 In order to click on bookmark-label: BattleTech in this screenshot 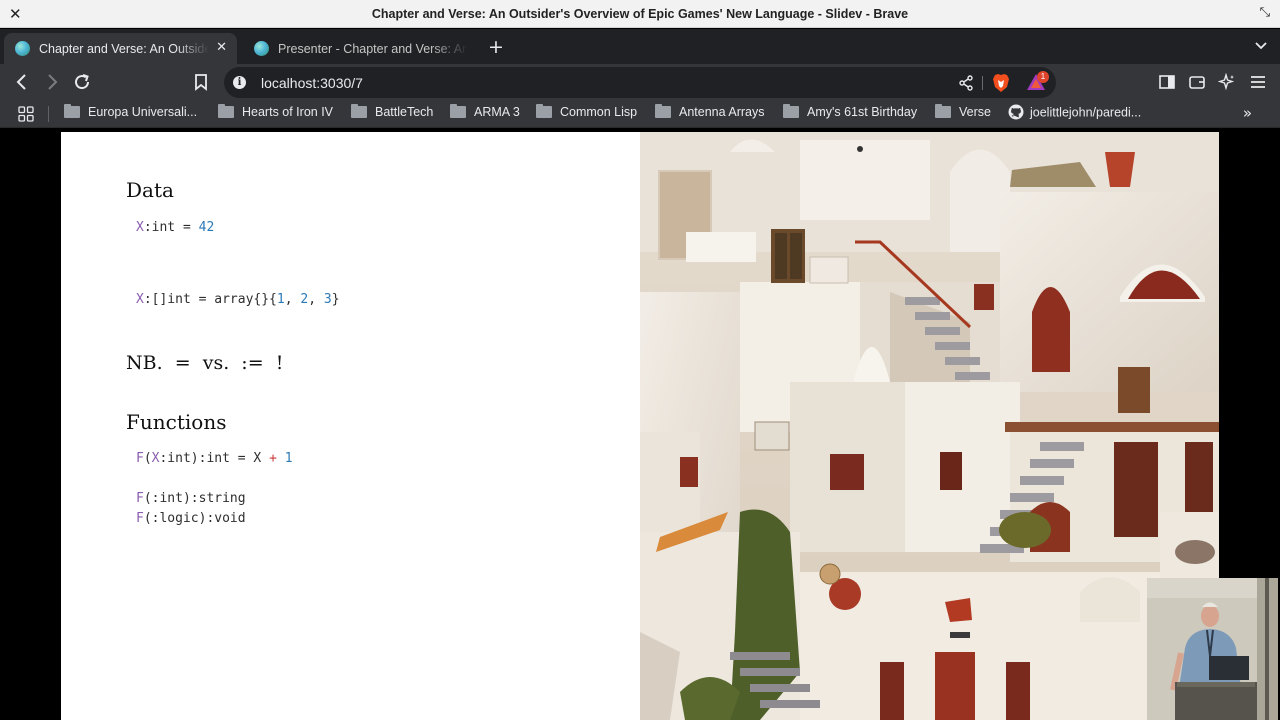, I will do `click(404, 112)`.